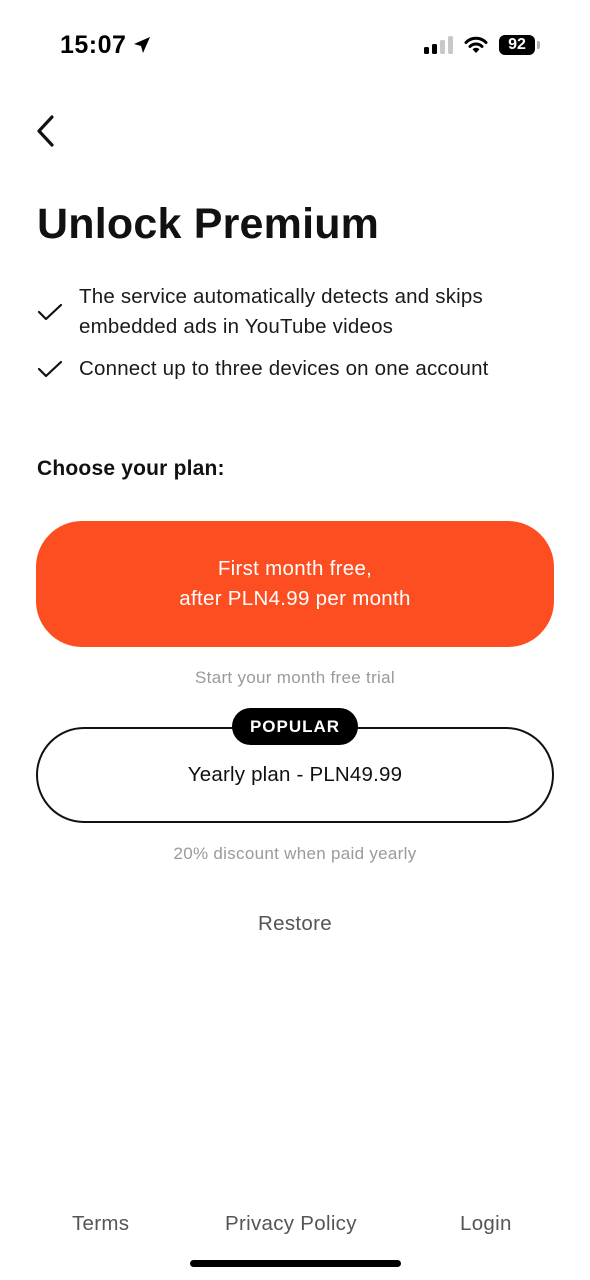 The height and width of the screenshot is (1280, 590). Describe the element at coordinates (208, 224) in the screenshot. I see `page-title: Unlock Premium` at that location.